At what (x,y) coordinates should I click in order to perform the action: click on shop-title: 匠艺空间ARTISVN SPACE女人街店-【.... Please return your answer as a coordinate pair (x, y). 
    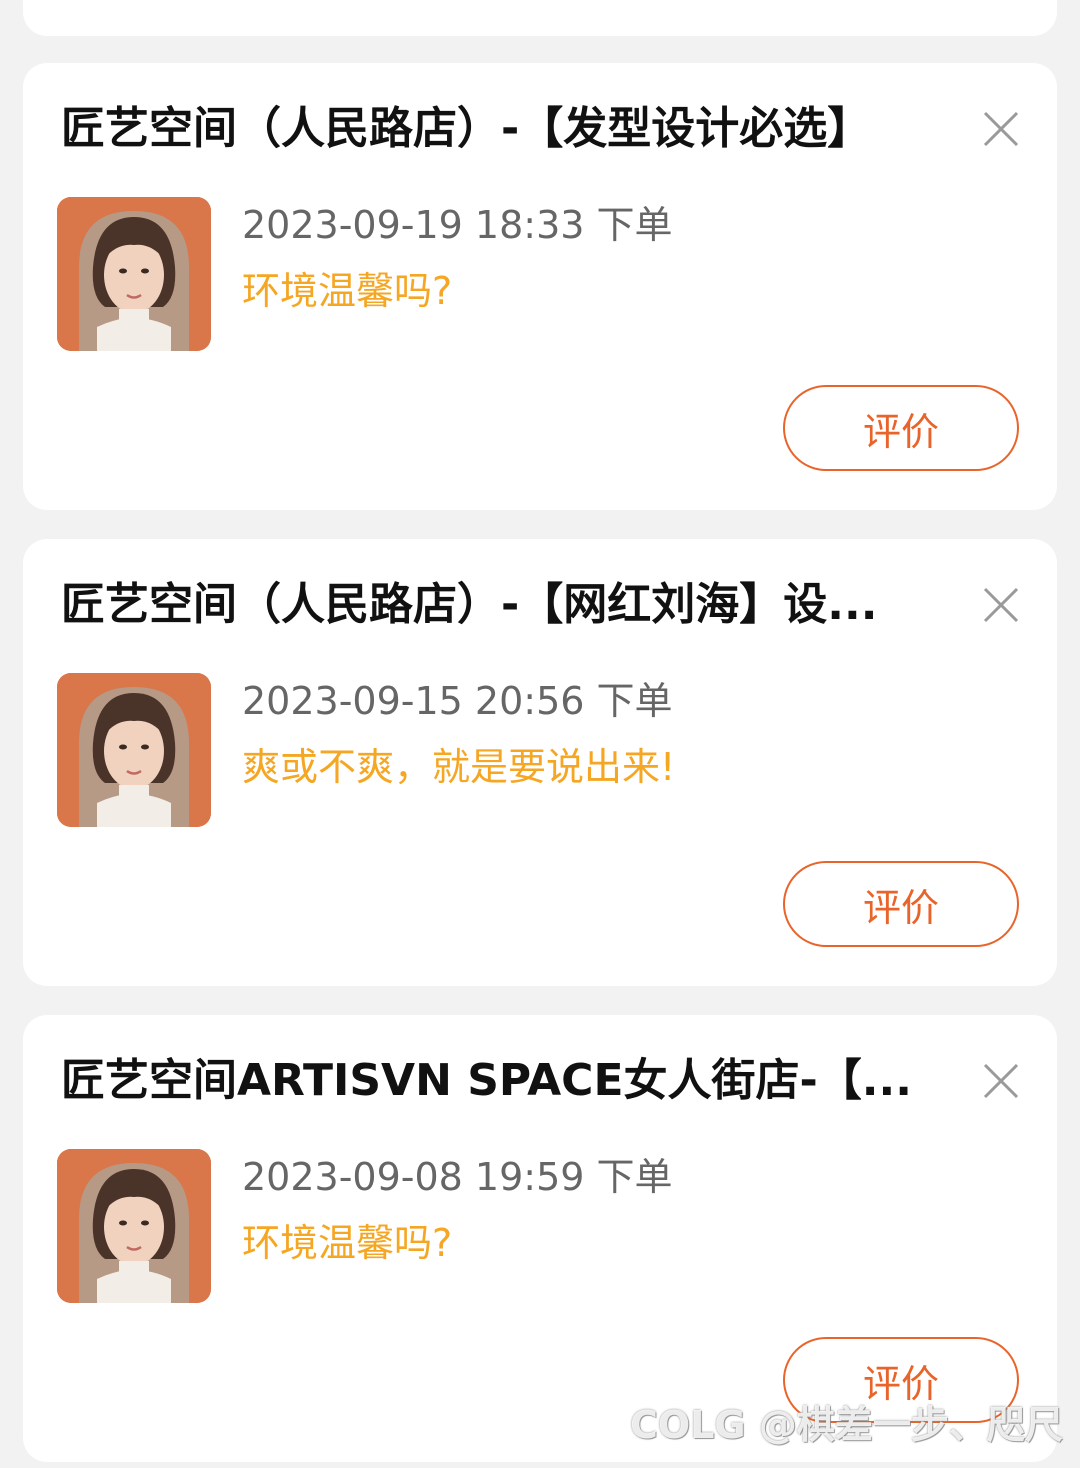
    Looking at the image, I should click on (491, 1081).